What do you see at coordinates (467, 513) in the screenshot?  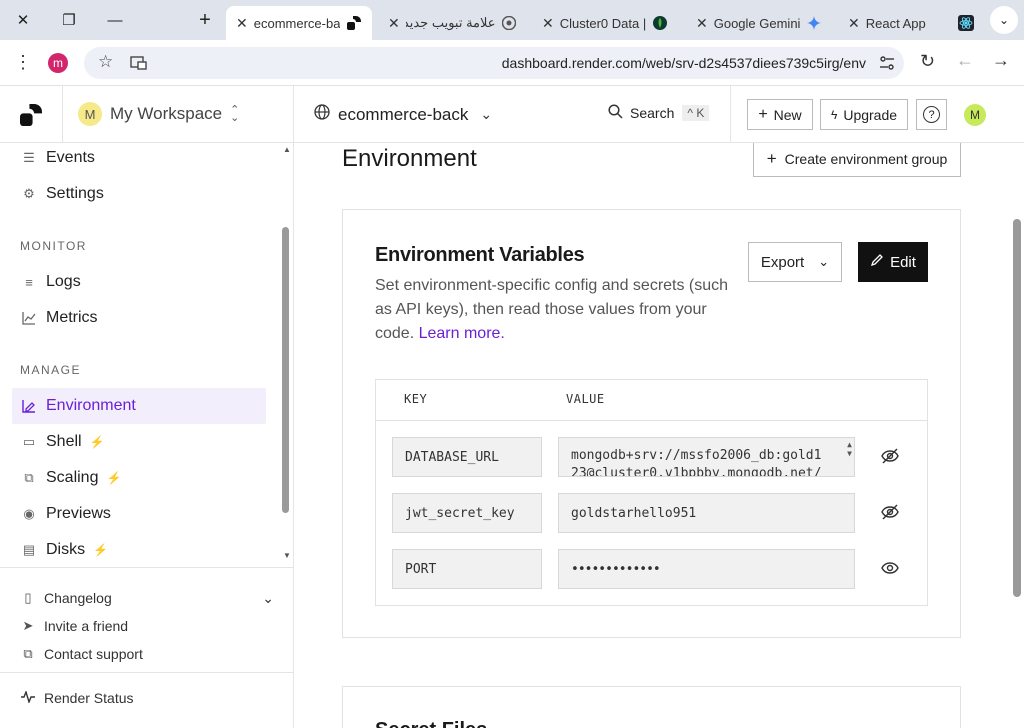 I see `env-key-field: jwt_secret_key` at bounding box center [467, 513].